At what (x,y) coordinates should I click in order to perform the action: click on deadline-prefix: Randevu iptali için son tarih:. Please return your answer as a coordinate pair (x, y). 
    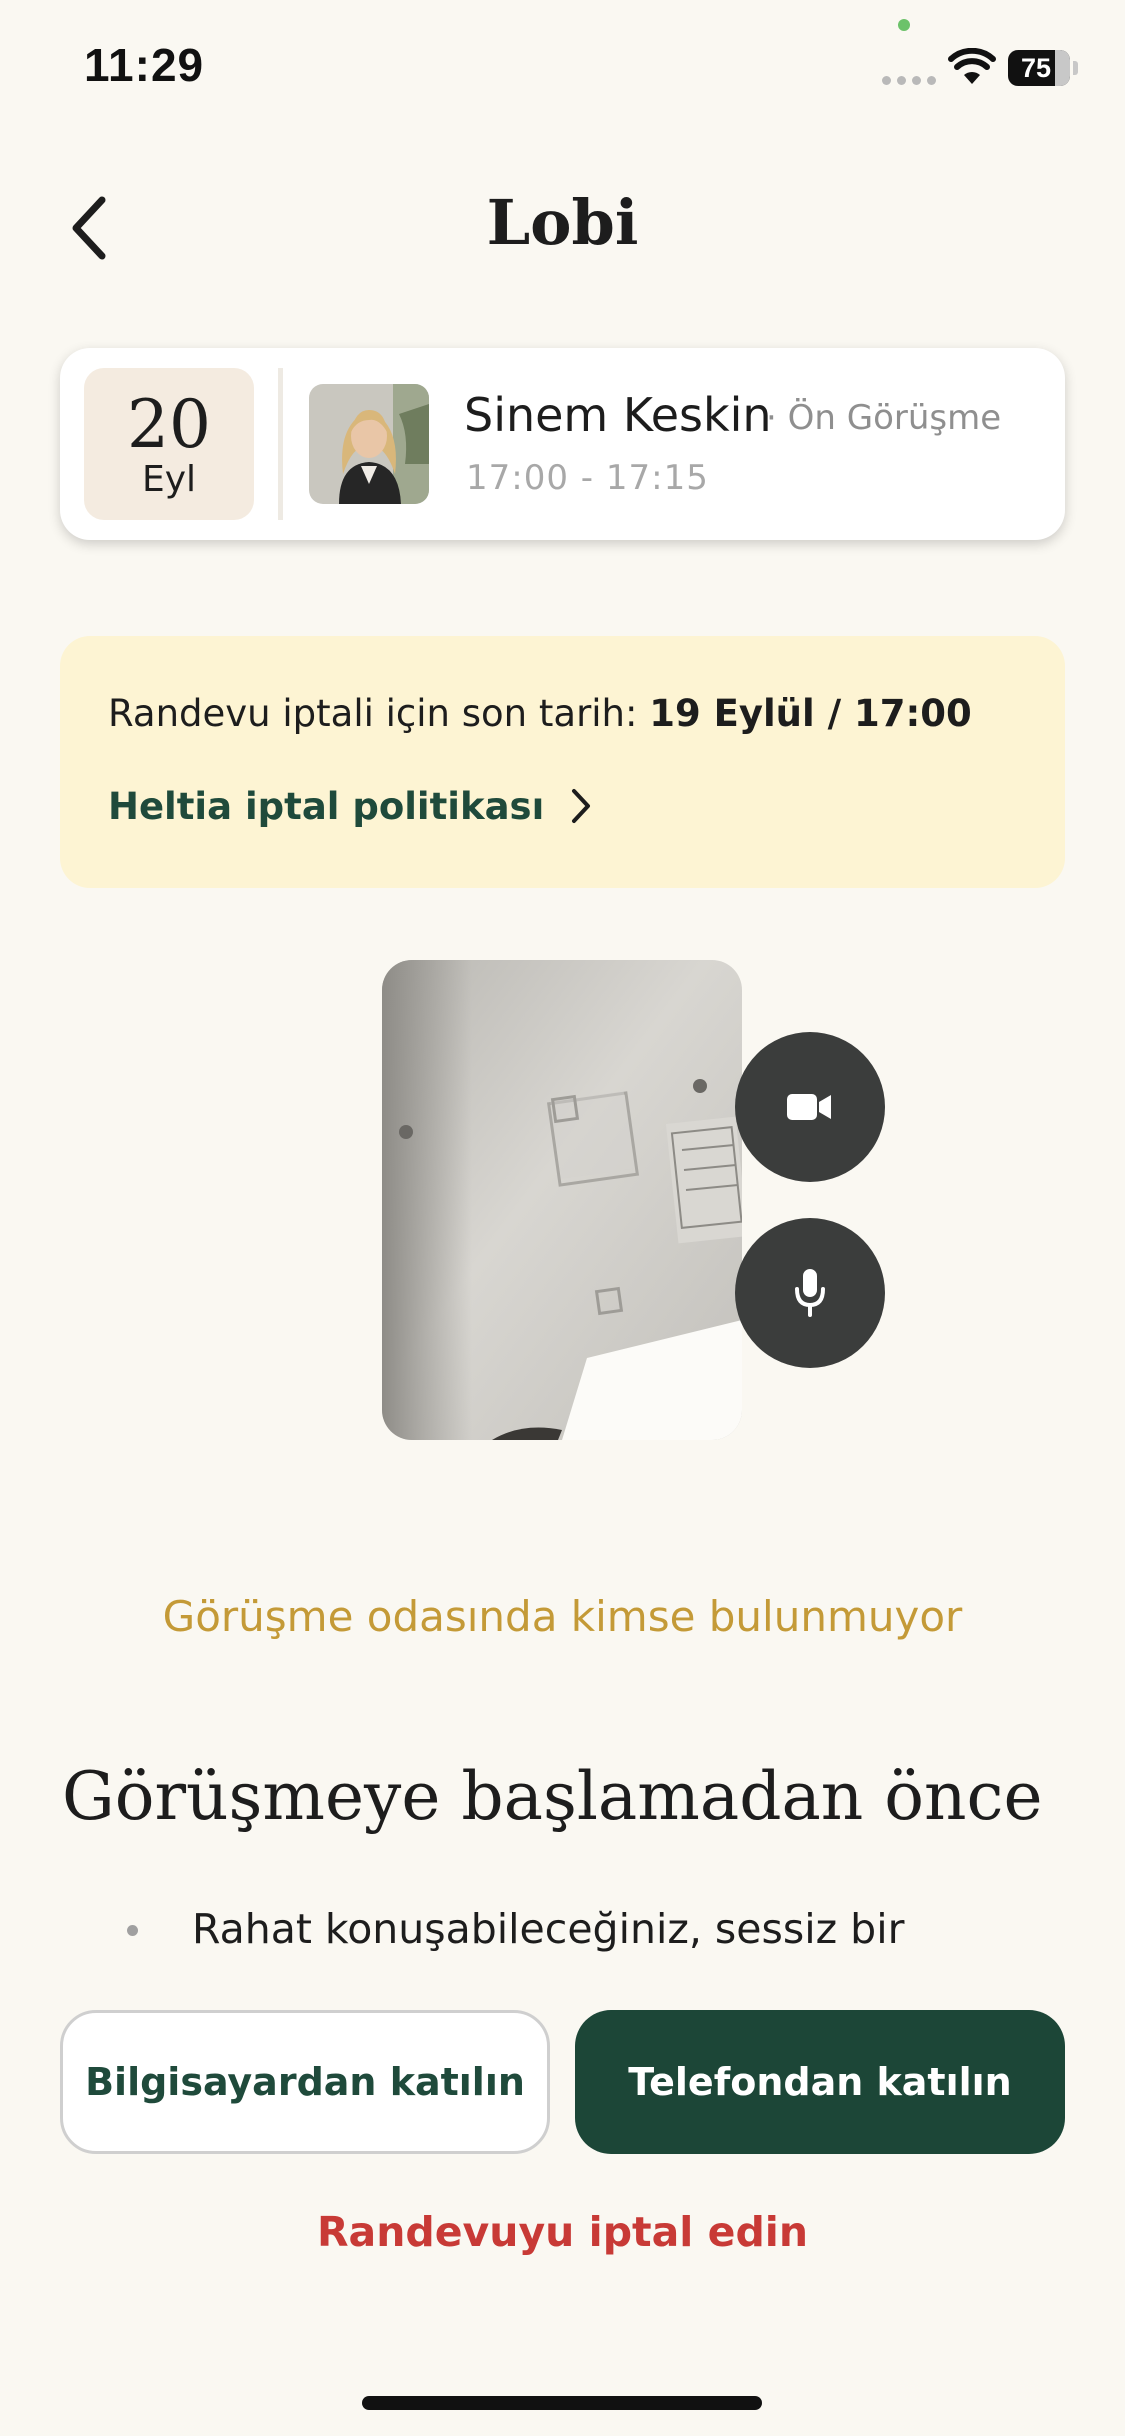
    Looking at the image, I should click on (379, 713).